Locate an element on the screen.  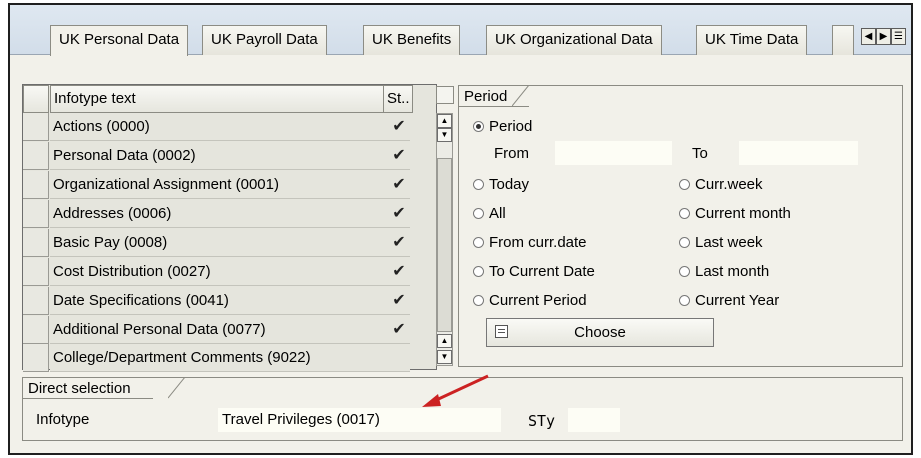
radio-label: Current Period is located at coordinates (538, 300).